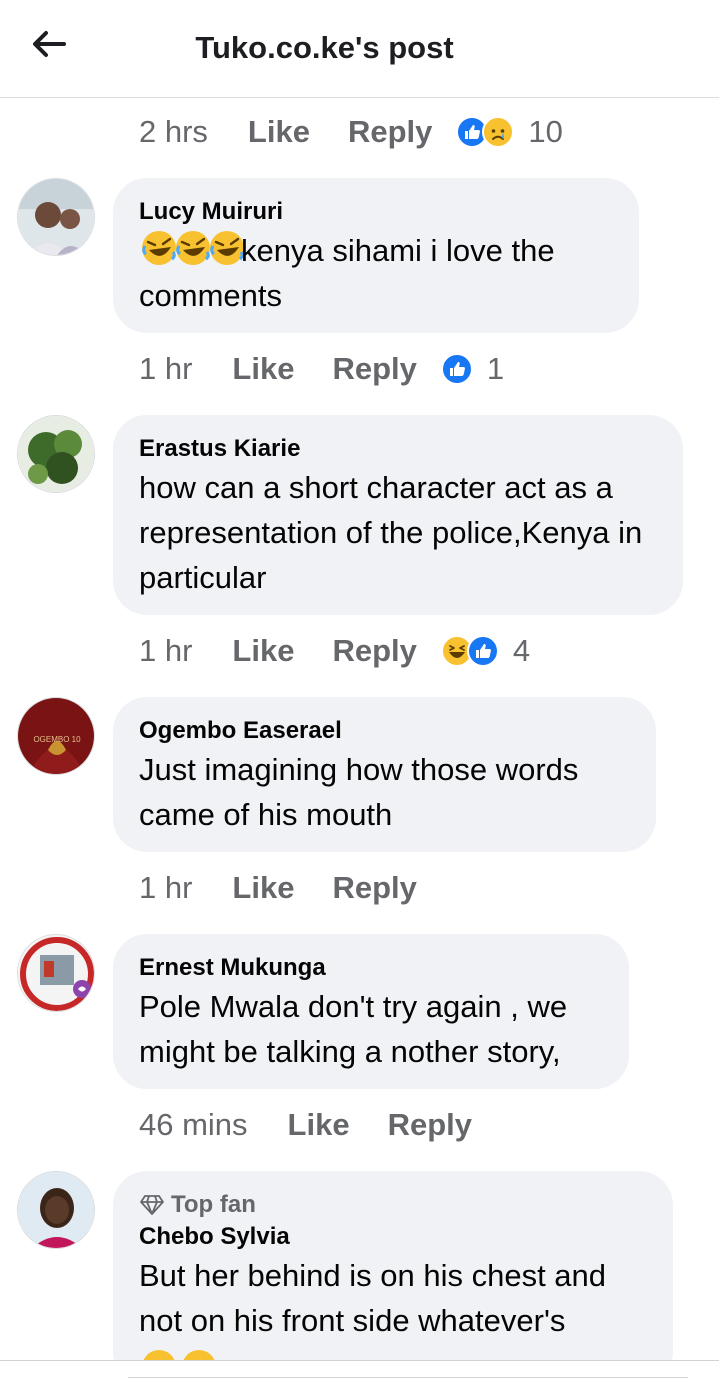 Image resolution: width=719 pixels, height=1378 pixels. I want to click on comment-time: 2 hrs, so click(173, 131).